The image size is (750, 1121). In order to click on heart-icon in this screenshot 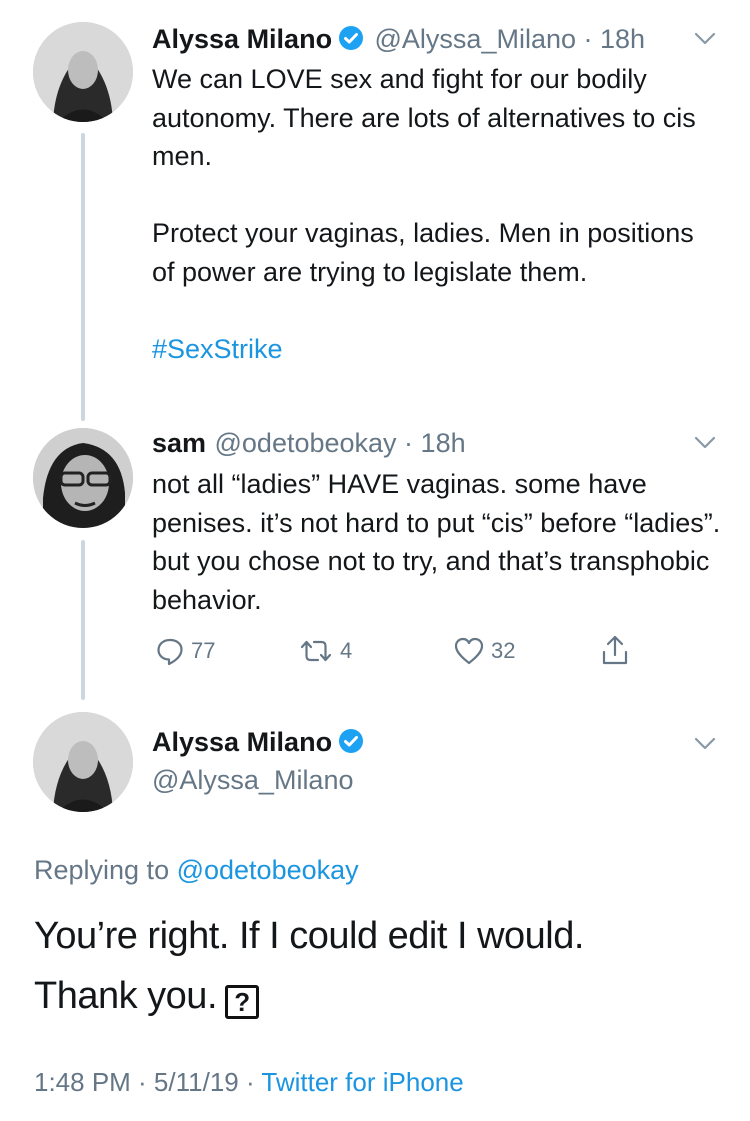, I will do `click(469, 651)`.